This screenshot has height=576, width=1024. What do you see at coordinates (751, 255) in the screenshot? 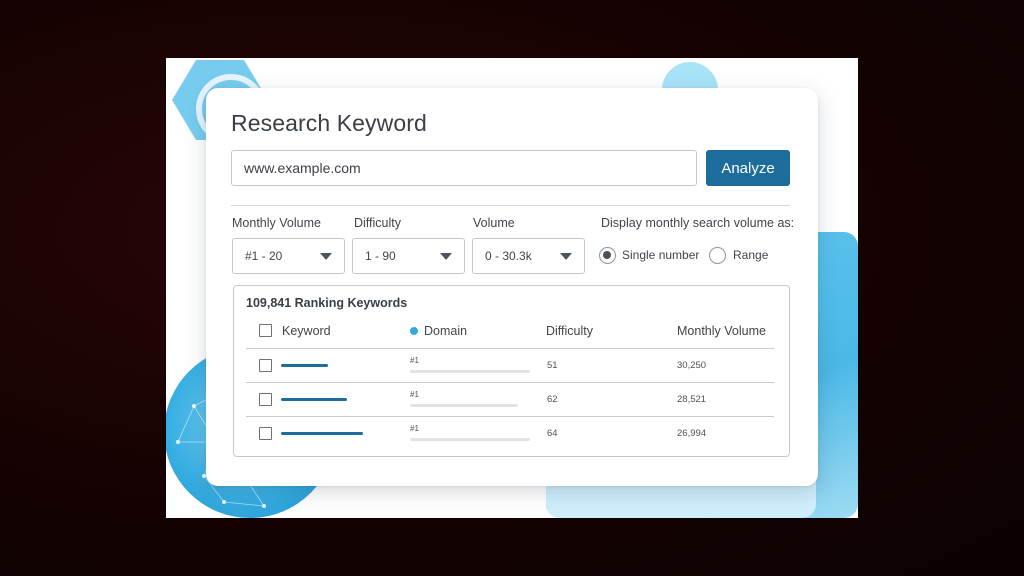
I see `range-label: Range` at bounding box center [751, 255].